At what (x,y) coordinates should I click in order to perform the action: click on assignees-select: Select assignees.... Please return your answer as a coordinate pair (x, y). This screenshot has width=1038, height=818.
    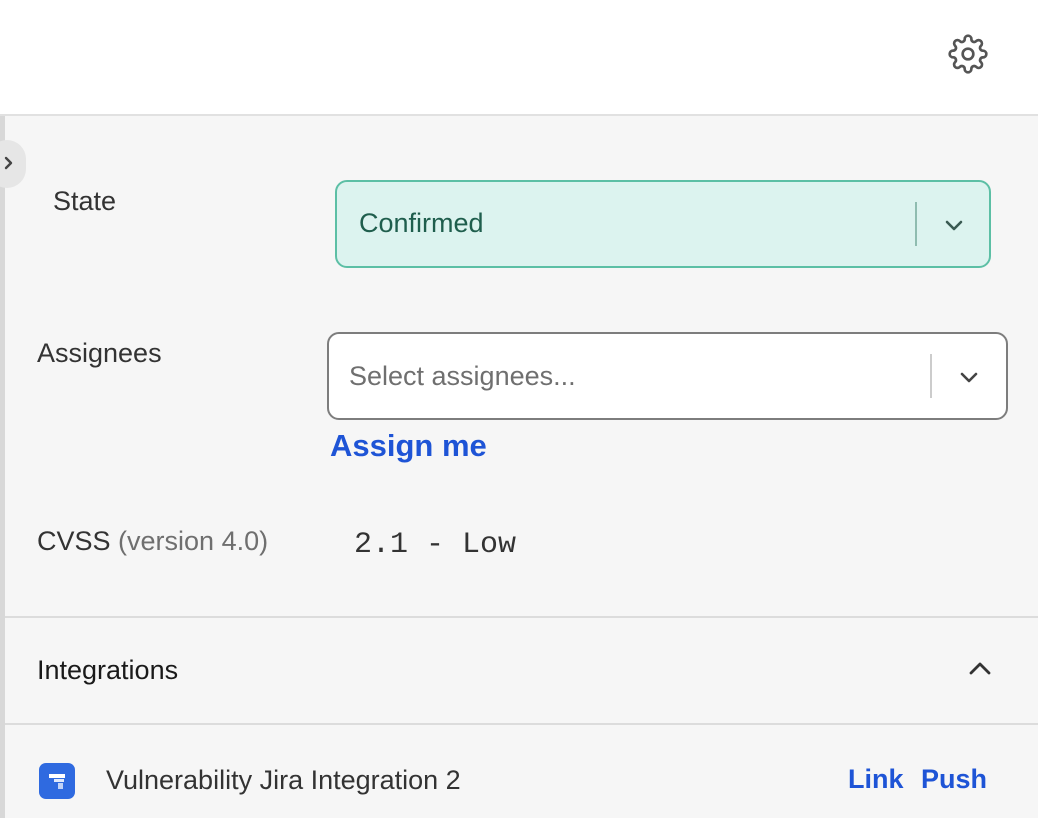
    Looking at the image, I should click on (667, 376).